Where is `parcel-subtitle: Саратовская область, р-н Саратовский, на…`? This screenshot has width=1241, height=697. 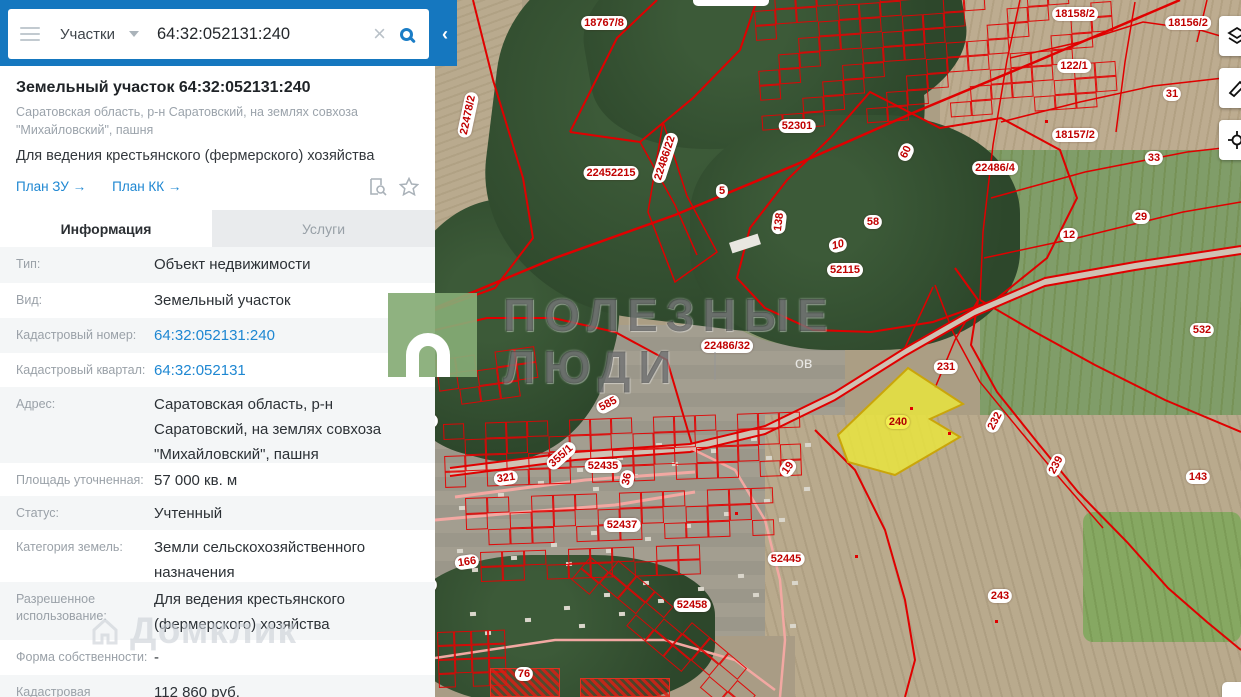
parcel-subtitle: Саратовская область, р-н Саратовский, на… is located at coordinates (187, 121).